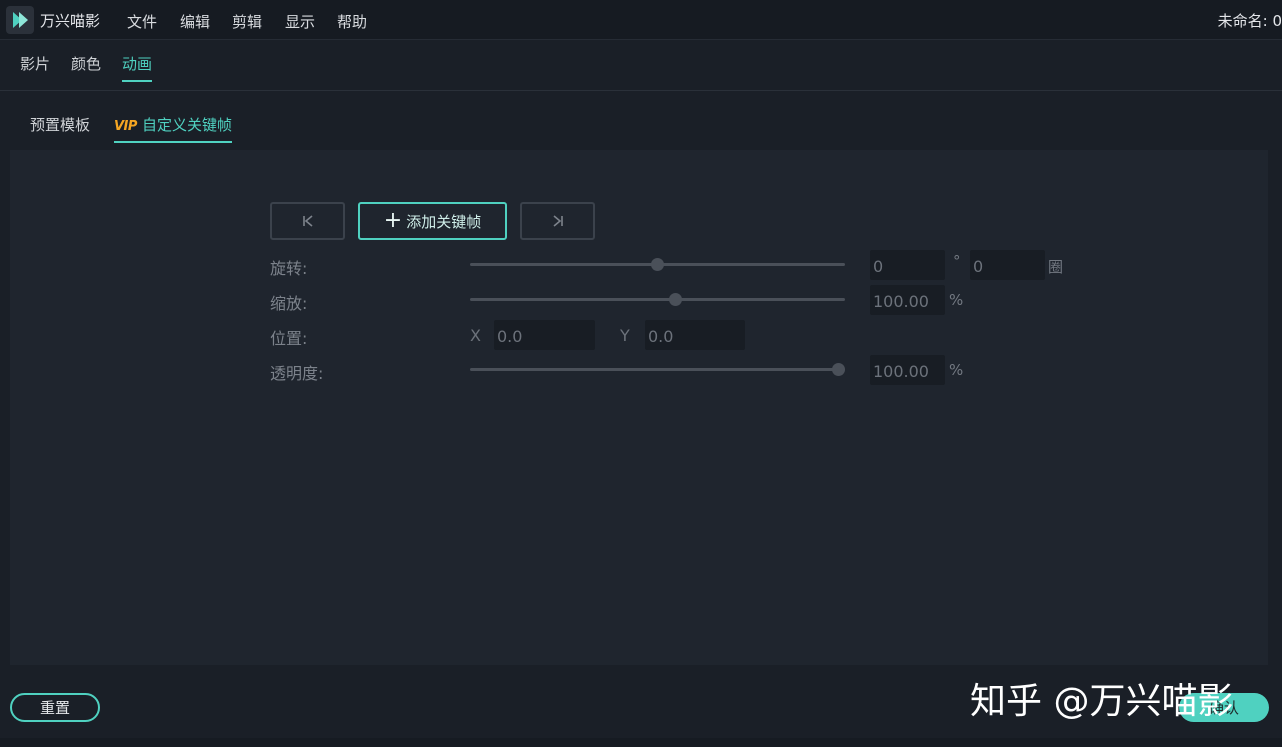 This screenshot has width=1282, height=747. What do you see at coordinates (625, 335) in the screenshot?
I see `position-y-label: Y` at bounding box center [625, 335].